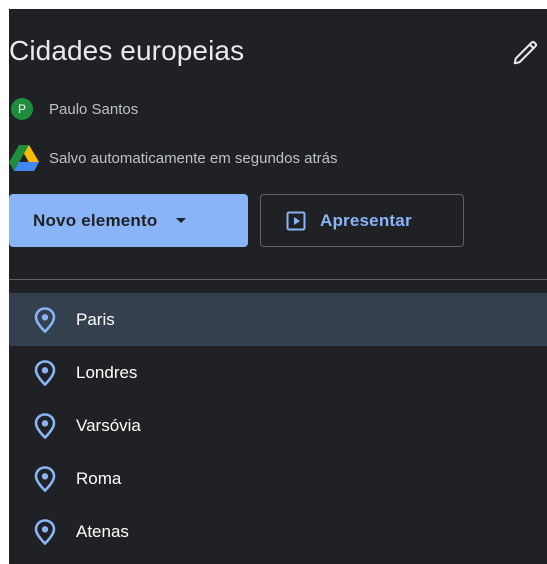 Image resolution: width=547 pixels, height=564 pixels. Describe the element at coordinates (108, 425) in the screenshot. I see `list-item-label: Varsóvia` at that location.